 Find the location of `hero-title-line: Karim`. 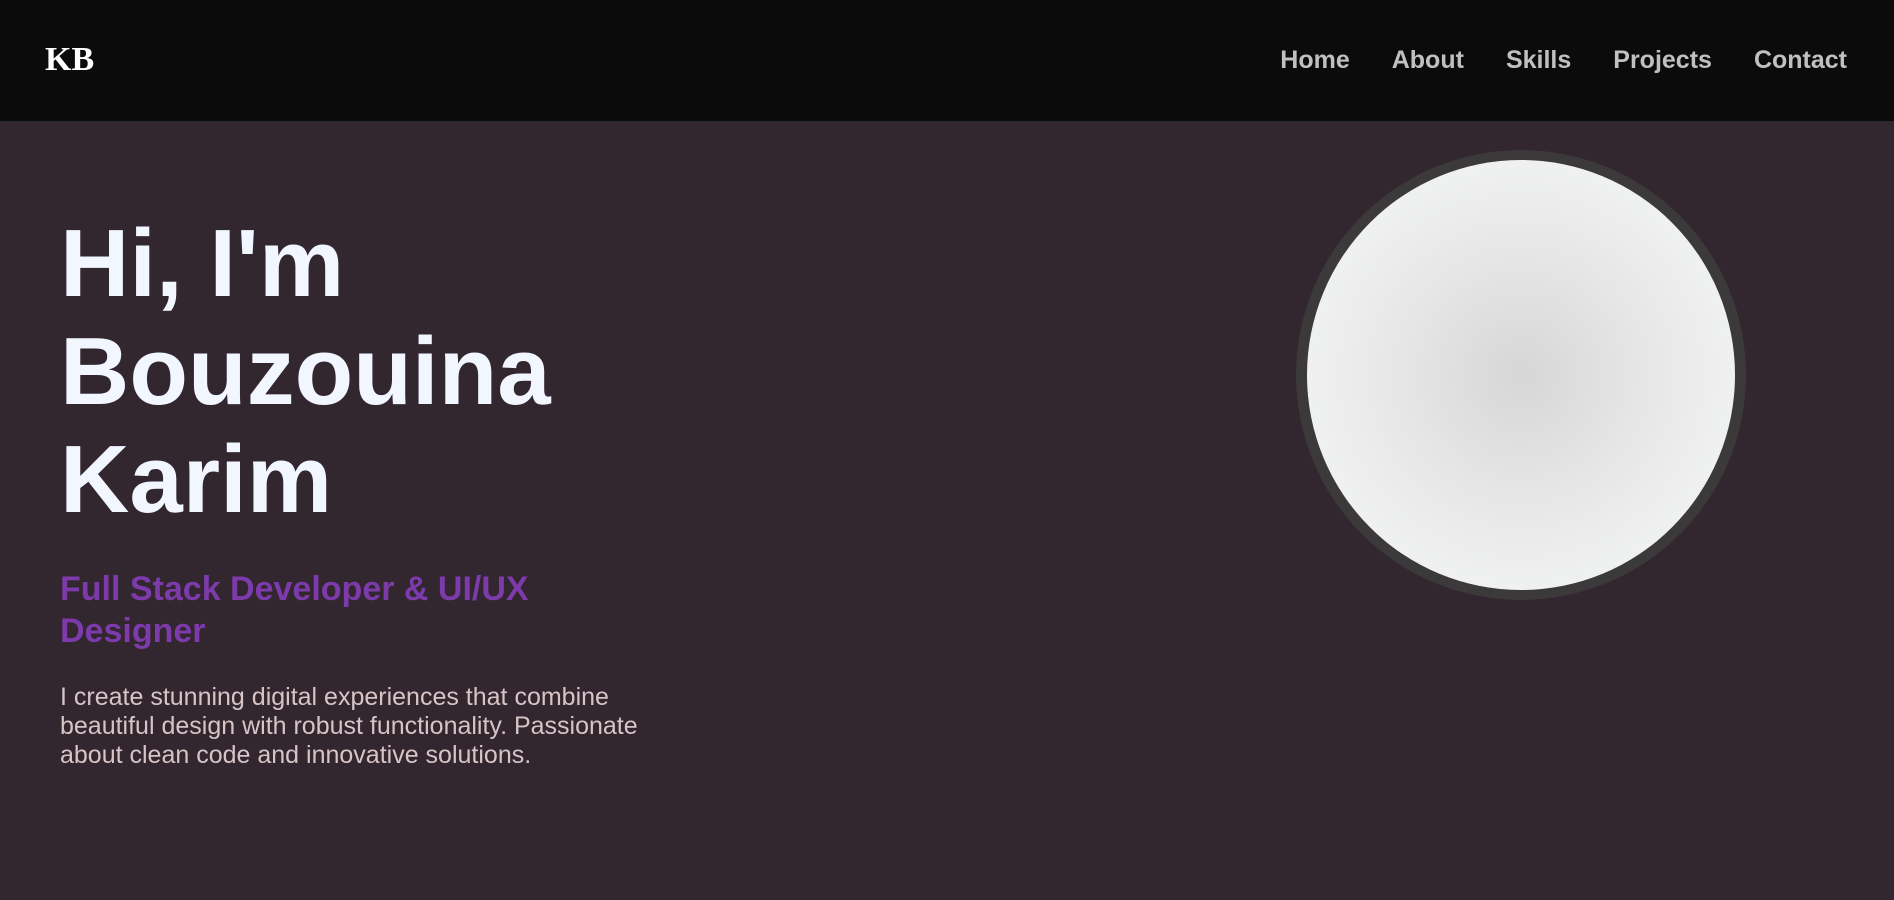

hero-title-line: Karim is located at coordinates (196, 479).